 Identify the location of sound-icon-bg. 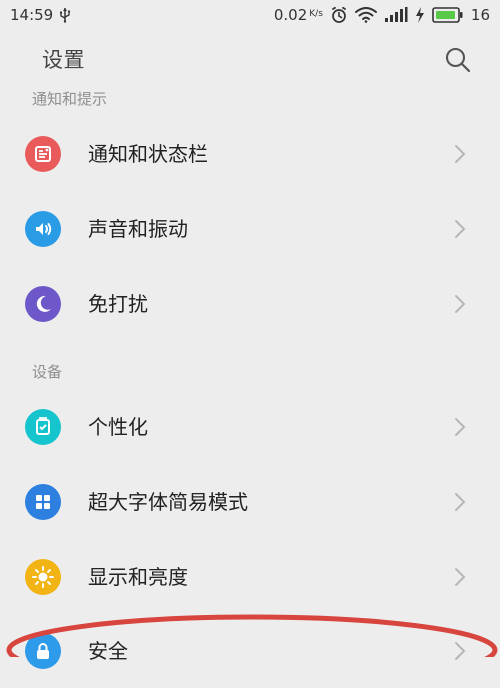
(43, 229).